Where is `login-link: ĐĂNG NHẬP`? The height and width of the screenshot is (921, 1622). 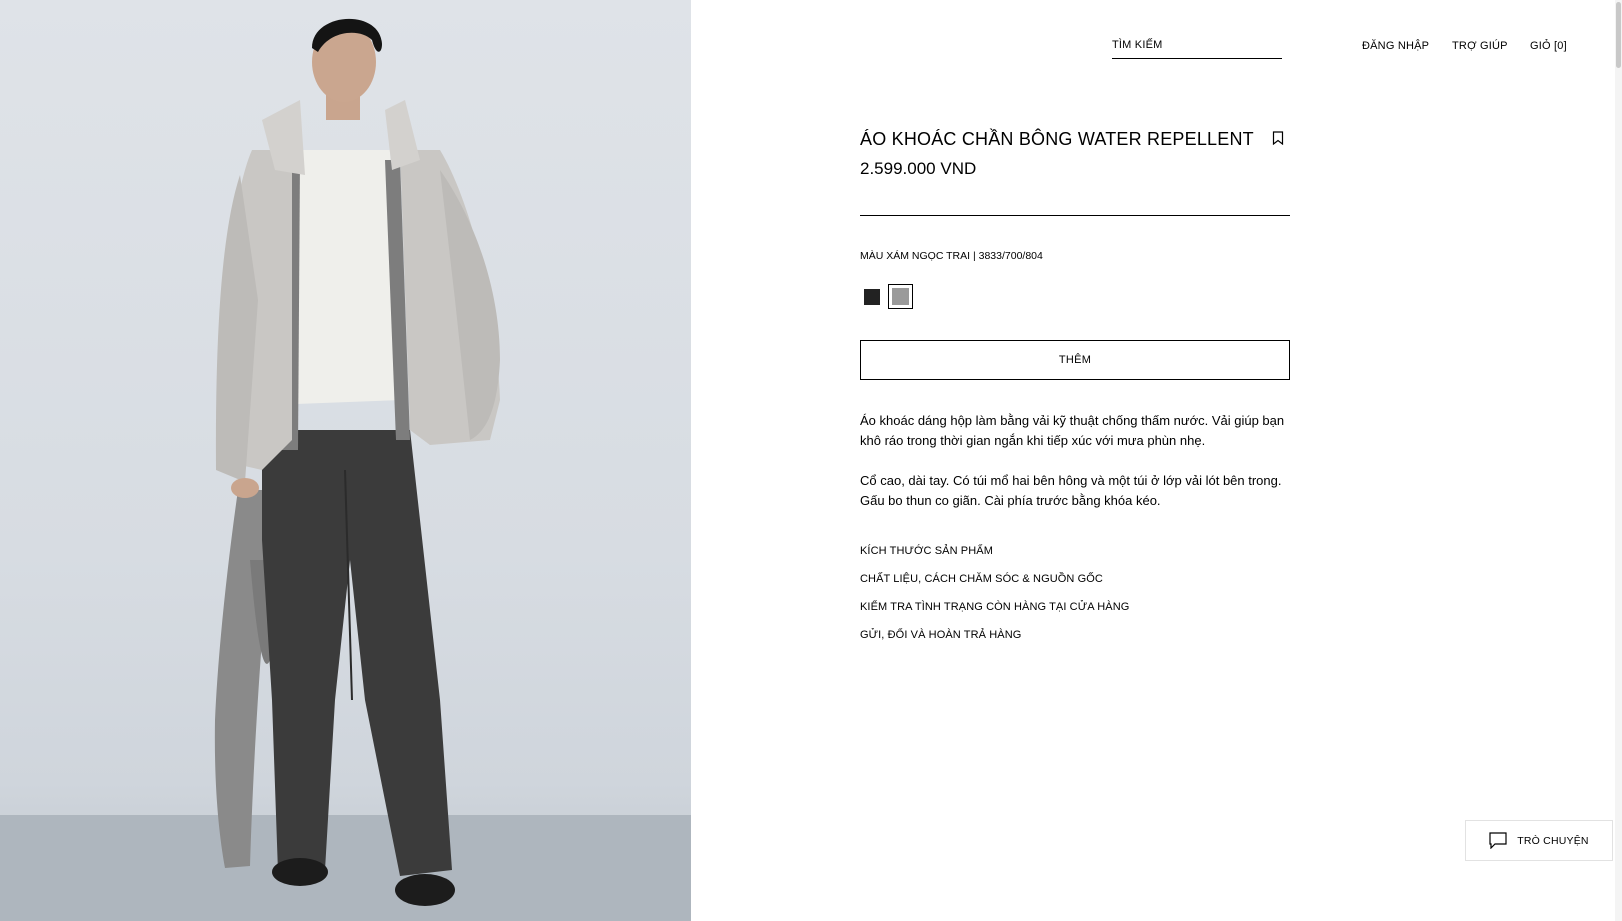 login-link: ĐĂNG NHẬP is located at coordinates (1395, 46).